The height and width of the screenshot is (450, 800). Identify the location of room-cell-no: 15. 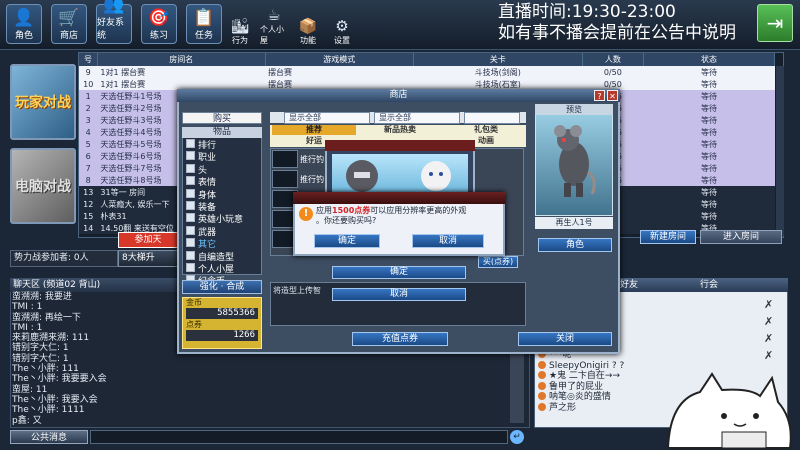
(88, 216).